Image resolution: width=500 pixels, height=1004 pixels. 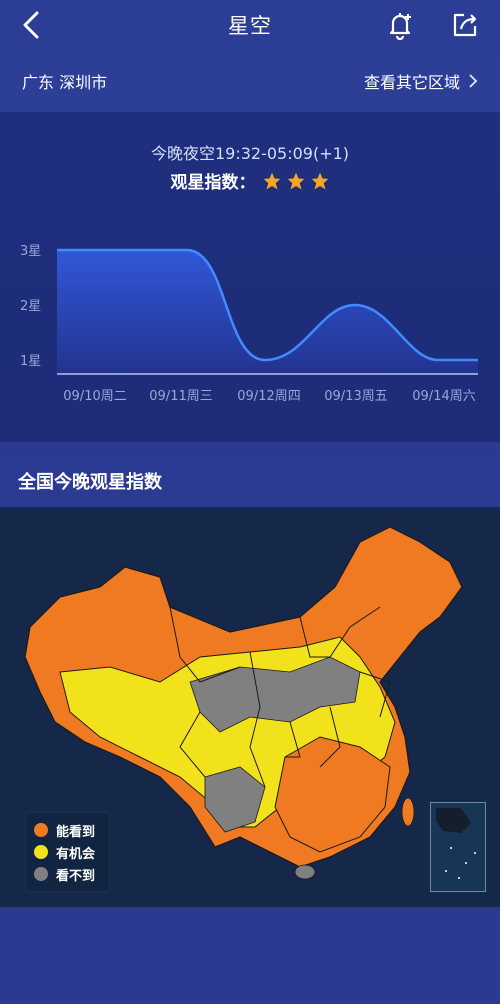 I want to click on bell-plus-icon, so click(x=400, y=26).